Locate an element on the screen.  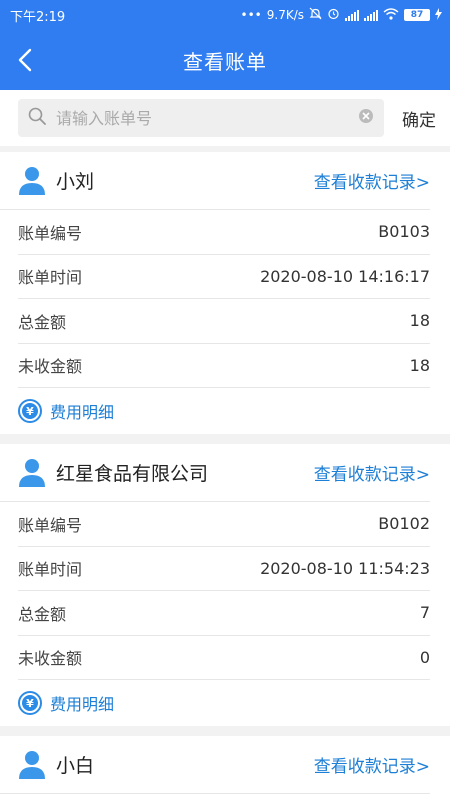
bill-time-row: 账单时间 2020-08-10 11:54:23 is located at coordinates (224, 569).